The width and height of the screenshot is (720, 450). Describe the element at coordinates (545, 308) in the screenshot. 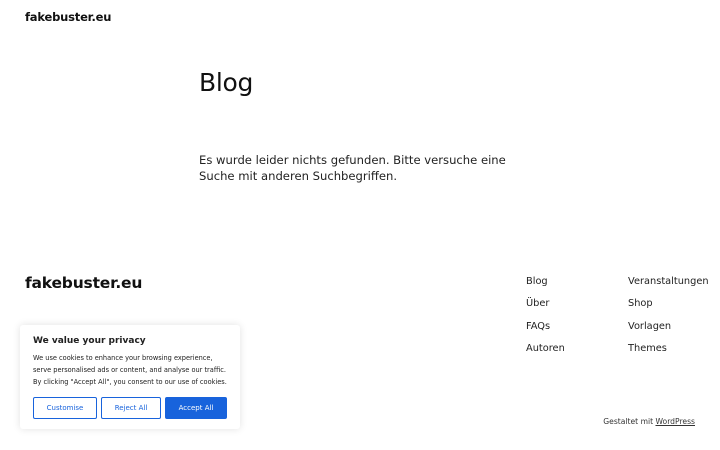

I see `footer-link-ueber: Über` at that location.